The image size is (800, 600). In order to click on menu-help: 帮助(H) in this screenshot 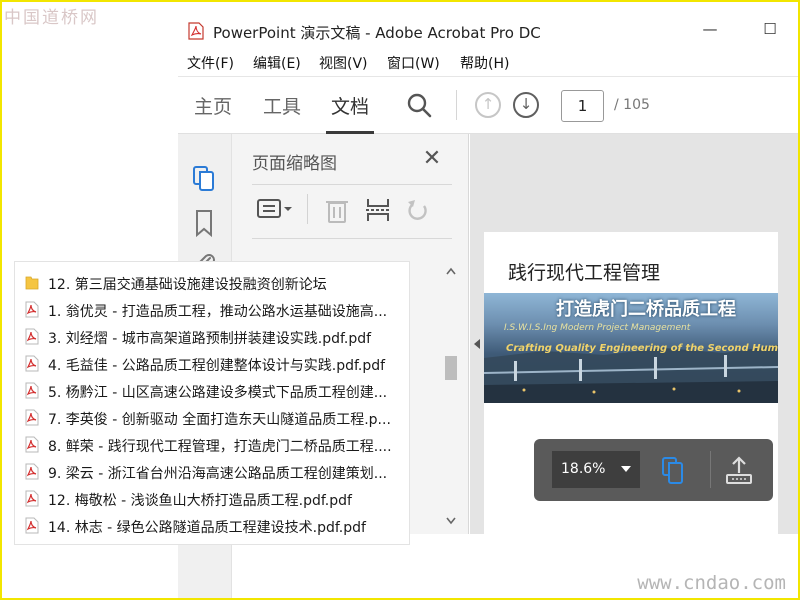, I will do `click(484, 63)`.